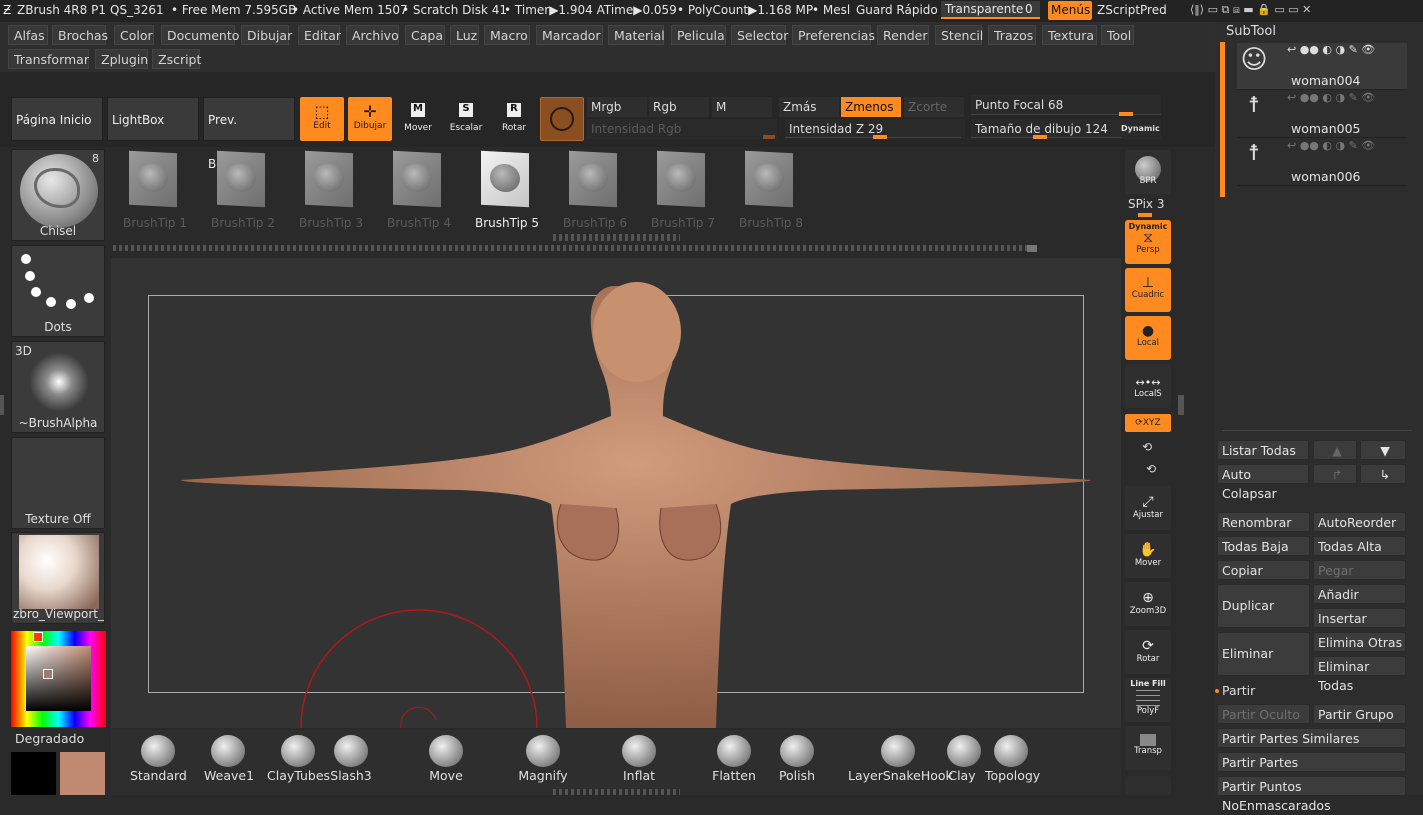  Describe the element at coordinates (331, 192) in the screenshot. I see `brush-tip-3: BrushTip 3` at that location.